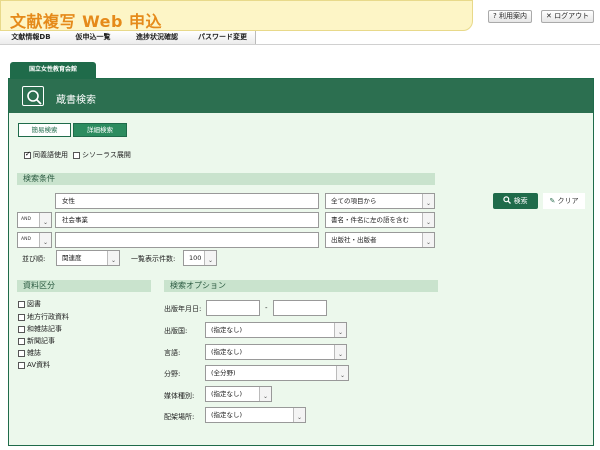  Describe the element at coordinates (153, 259) in the screenshot. I see `count-label: 一覧表示件数:` at that location.